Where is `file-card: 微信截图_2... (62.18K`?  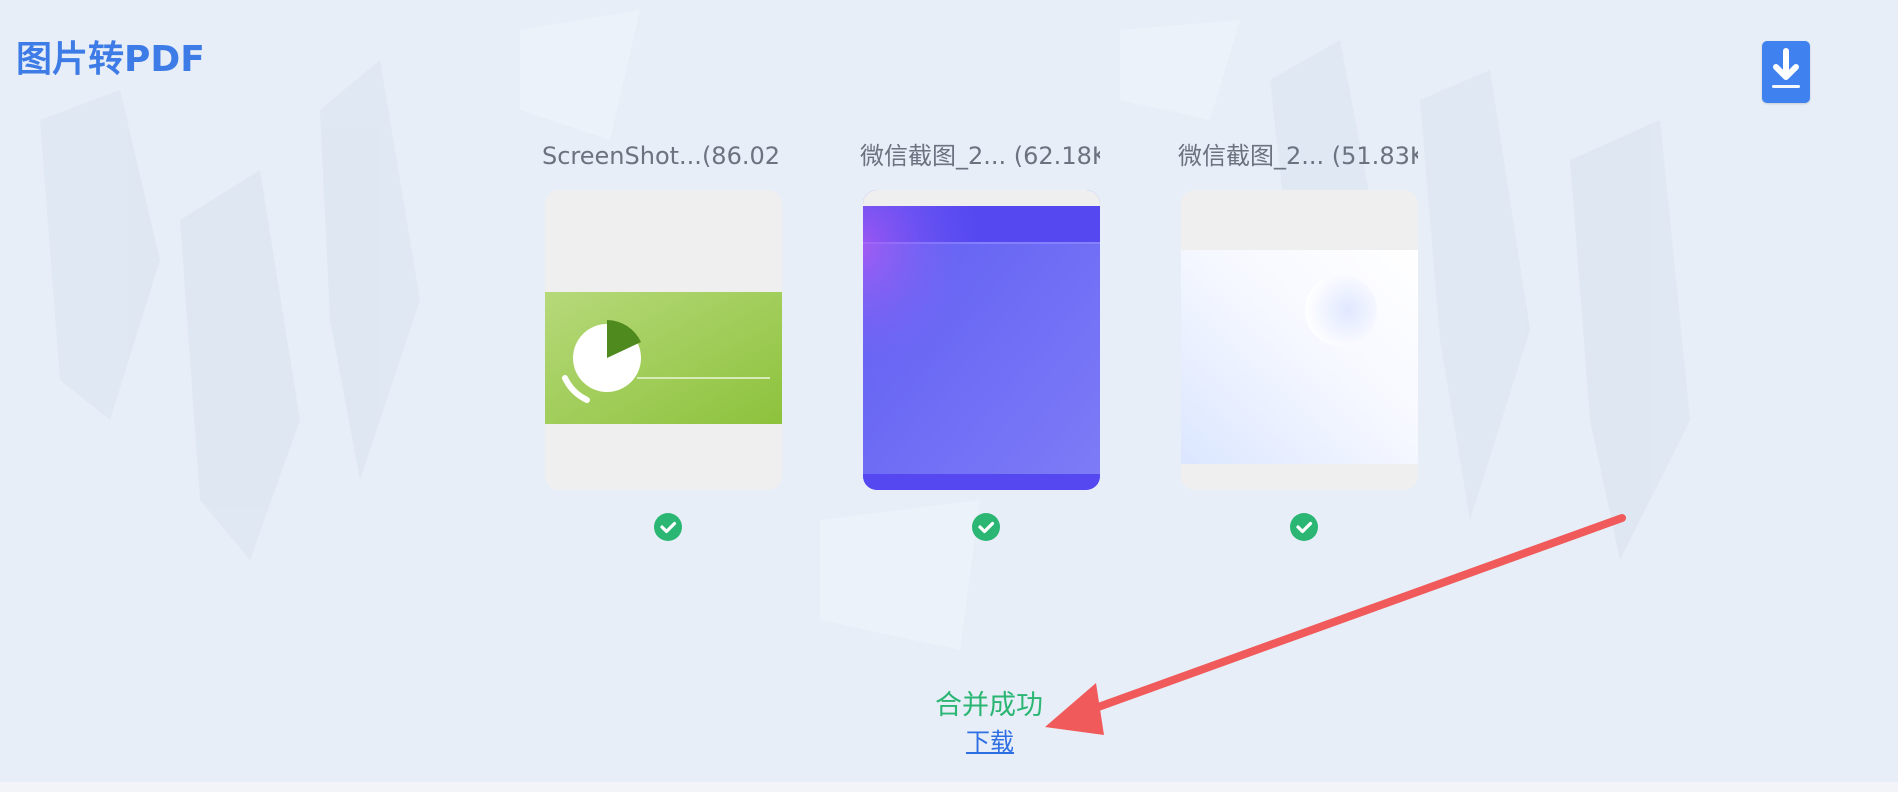 file-card: 微信截图_2... (62.18K is located at coordinates (980, 340).